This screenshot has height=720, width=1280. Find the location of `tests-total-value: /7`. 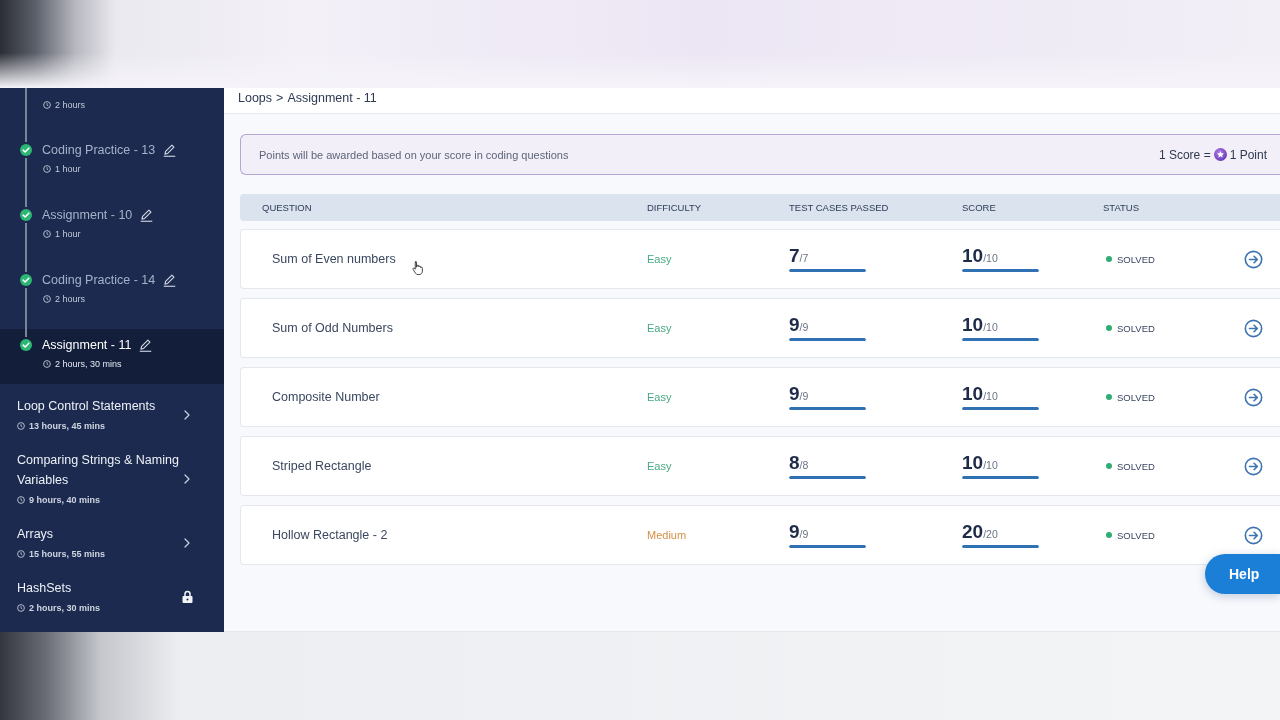

tests-total-value: /7 is located at coordinates (804, 259).